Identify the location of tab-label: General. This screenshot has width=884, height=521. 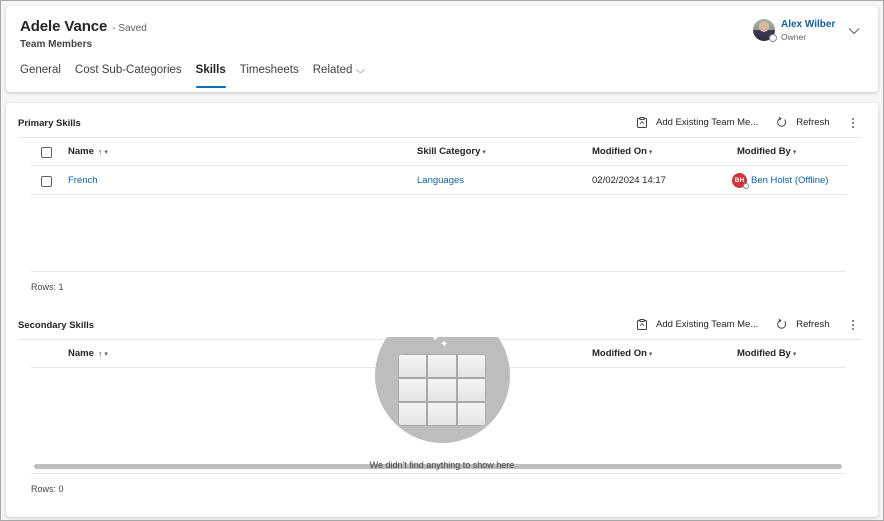
(40, 70).